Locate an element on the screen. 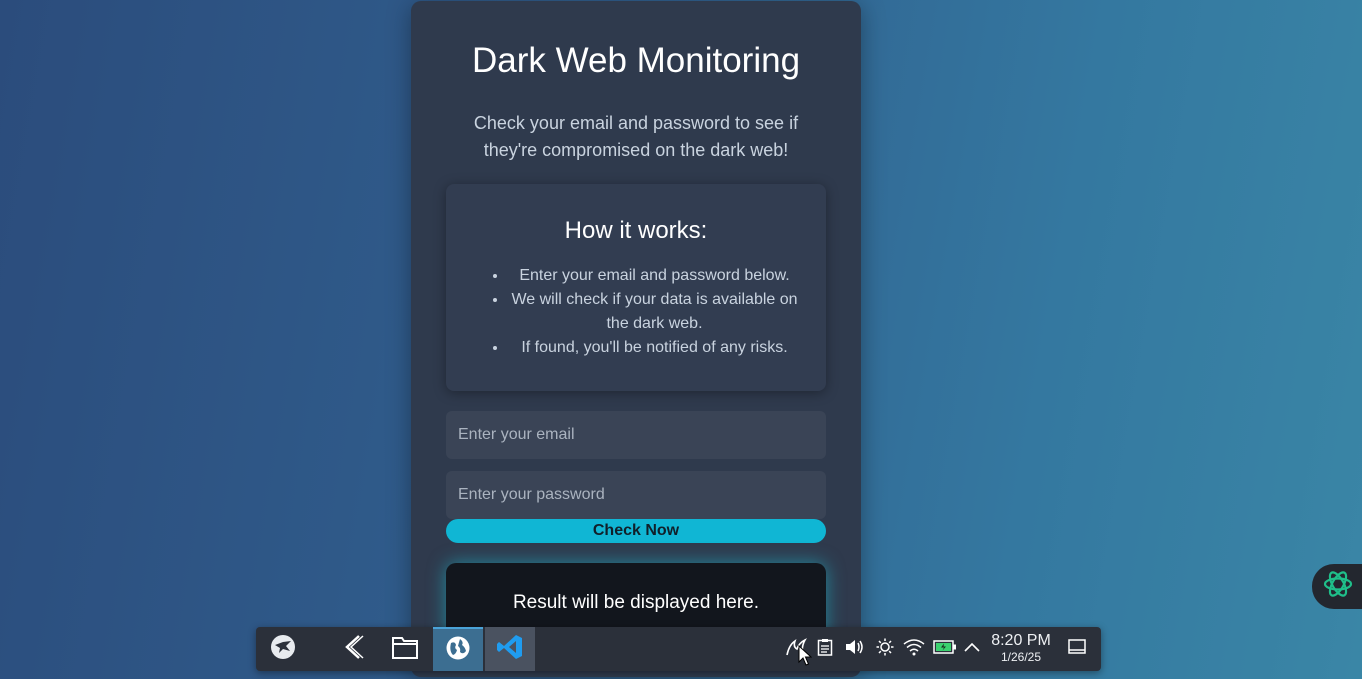 The image size is (1362, 679). battery-icon is located at coordinates (945, 649).